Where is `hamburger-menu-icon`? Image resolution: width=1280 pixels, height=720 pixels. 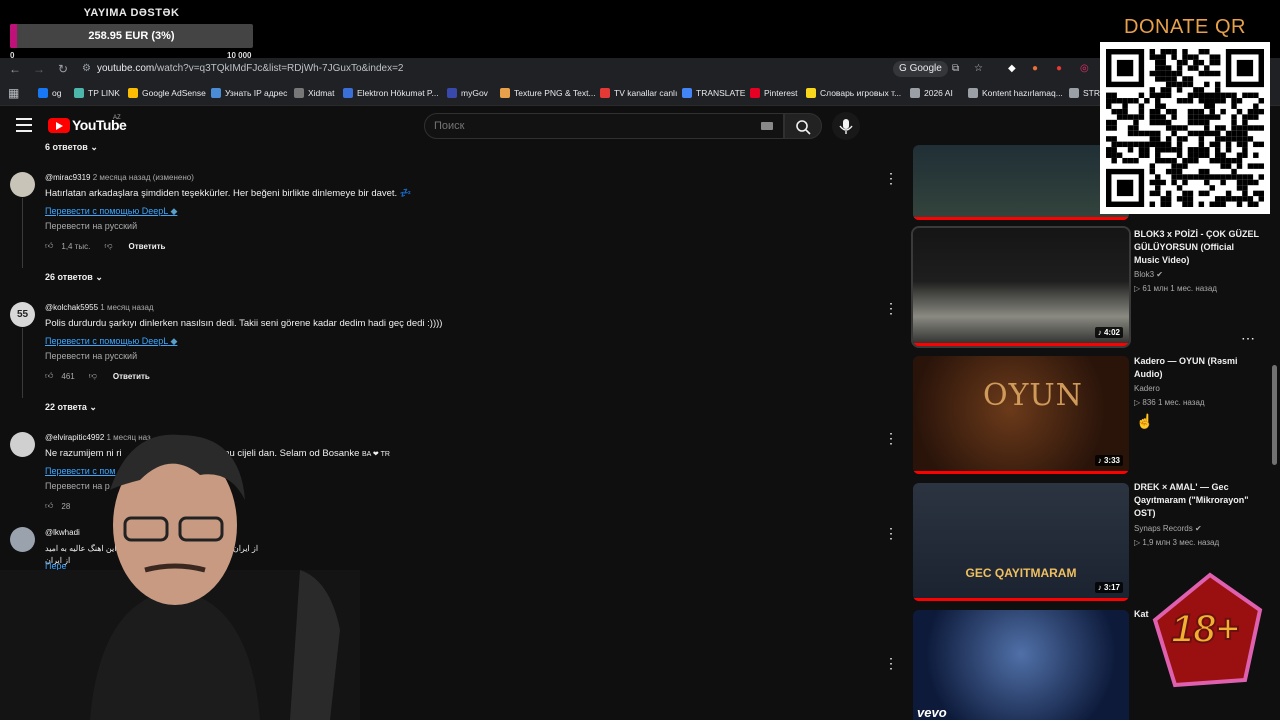 hamburger-menu-icon is located at coordinates (24, 125).